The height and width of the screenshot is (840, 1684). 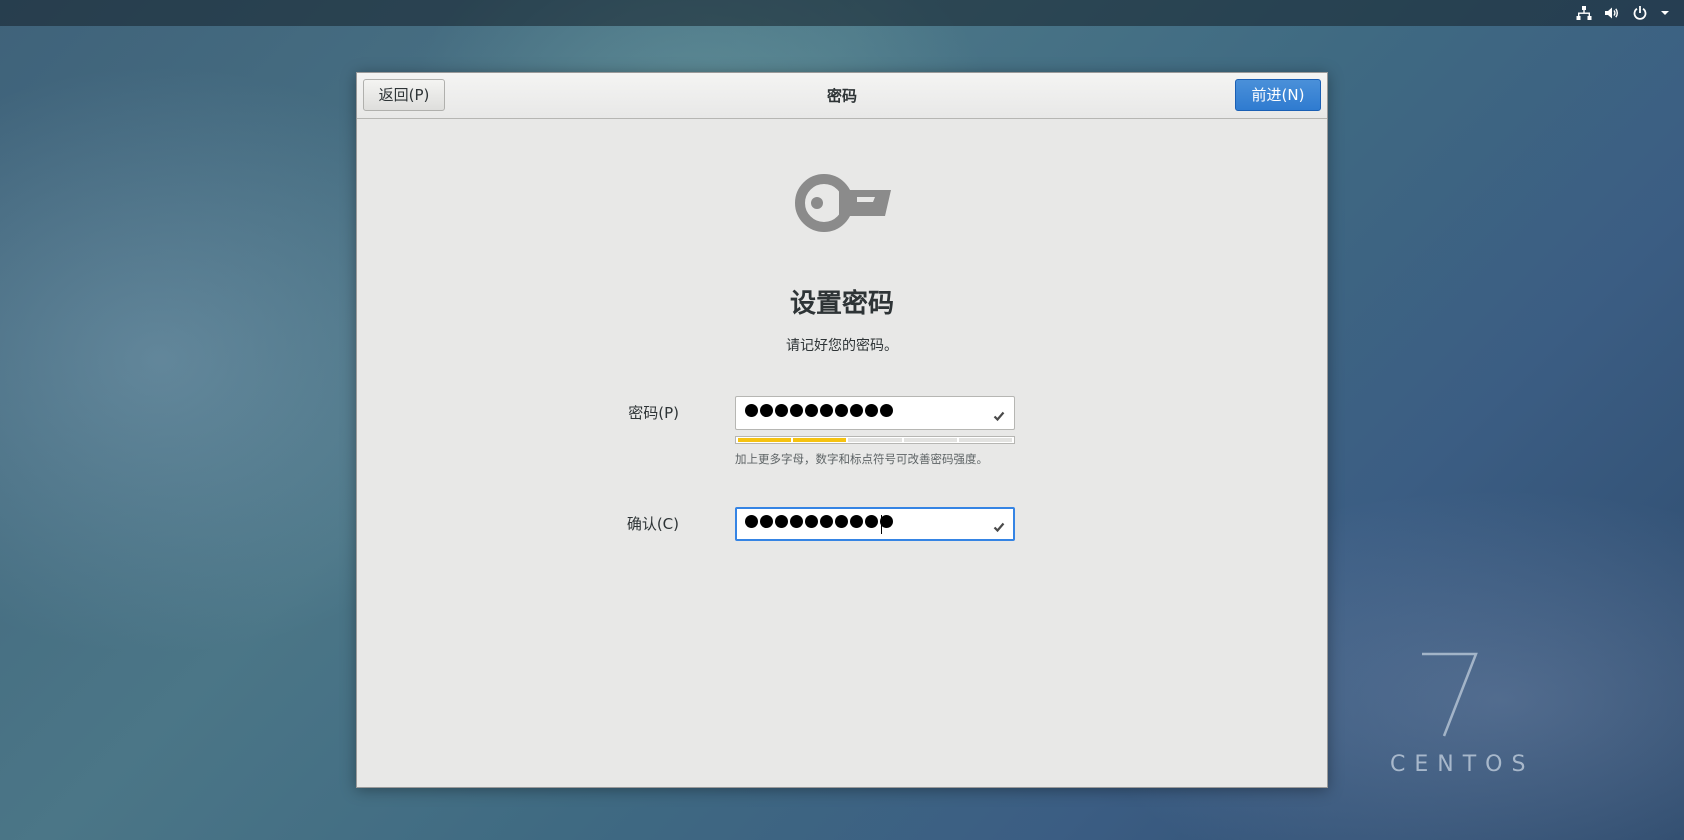 I want to click on dialog-title: 密码, so click(x=841, y=96).